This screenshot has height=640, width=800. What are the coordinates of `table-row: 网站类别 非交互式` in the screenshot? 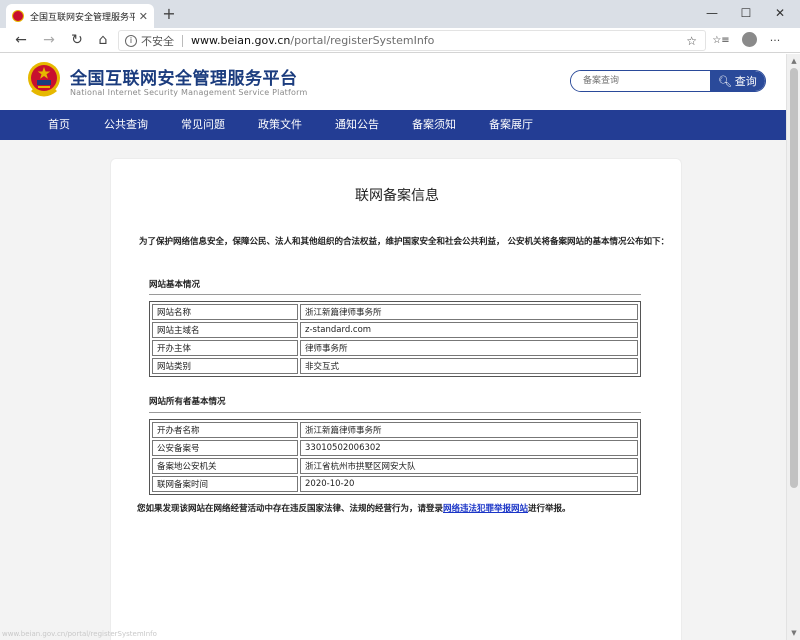 It's located at (395, 366).